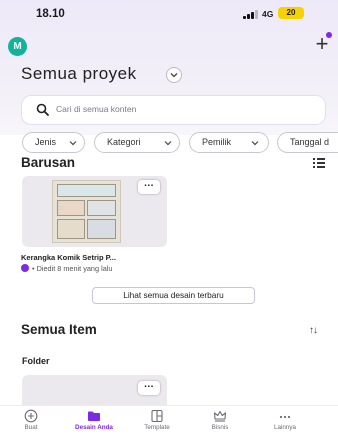  I want to click on crown-icon, so click(220, 416).